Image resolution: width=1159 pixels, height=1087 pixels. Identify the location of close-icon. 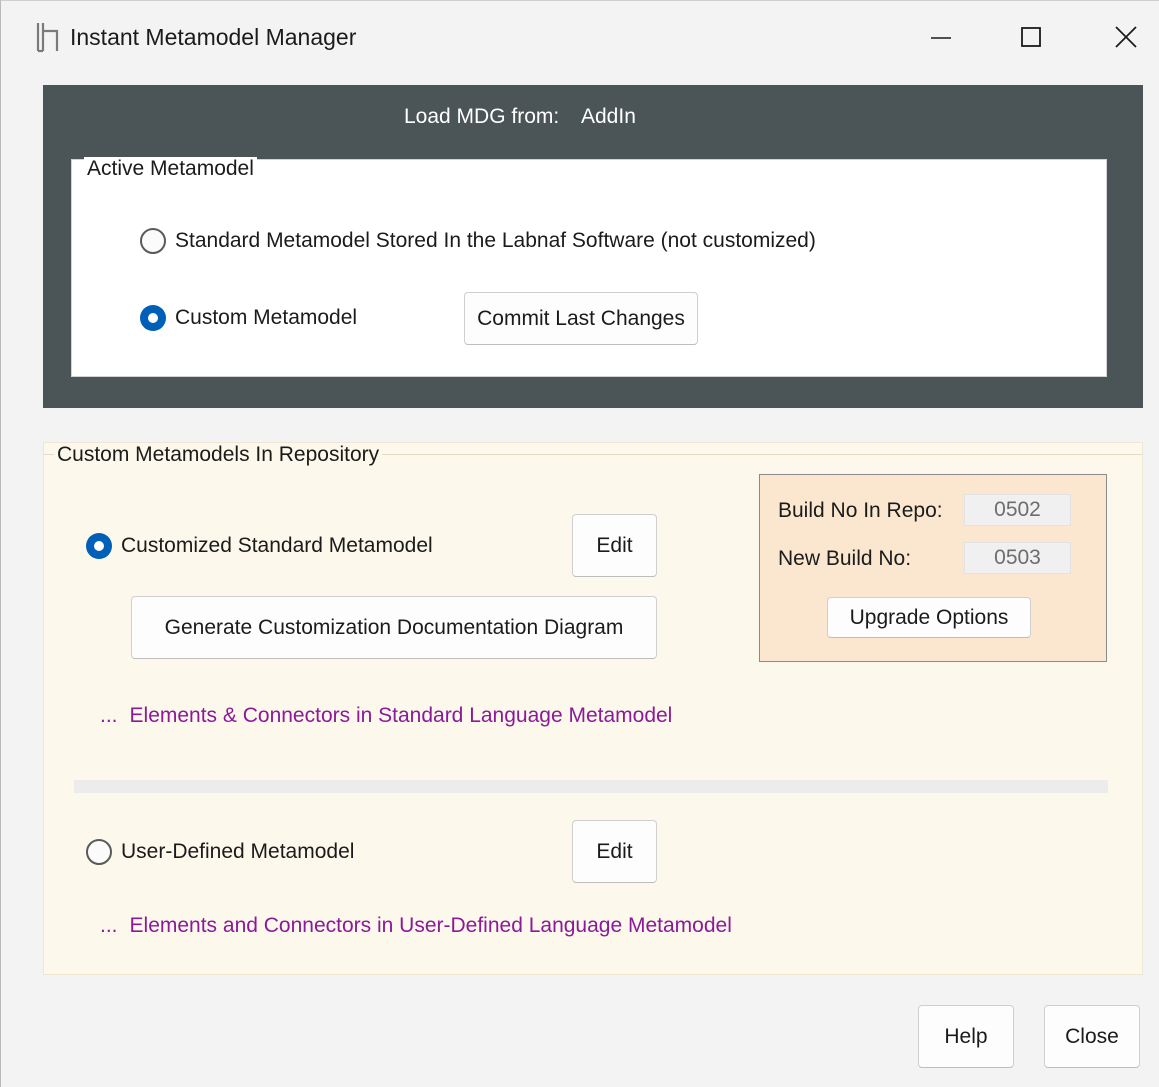
(1126, 37).